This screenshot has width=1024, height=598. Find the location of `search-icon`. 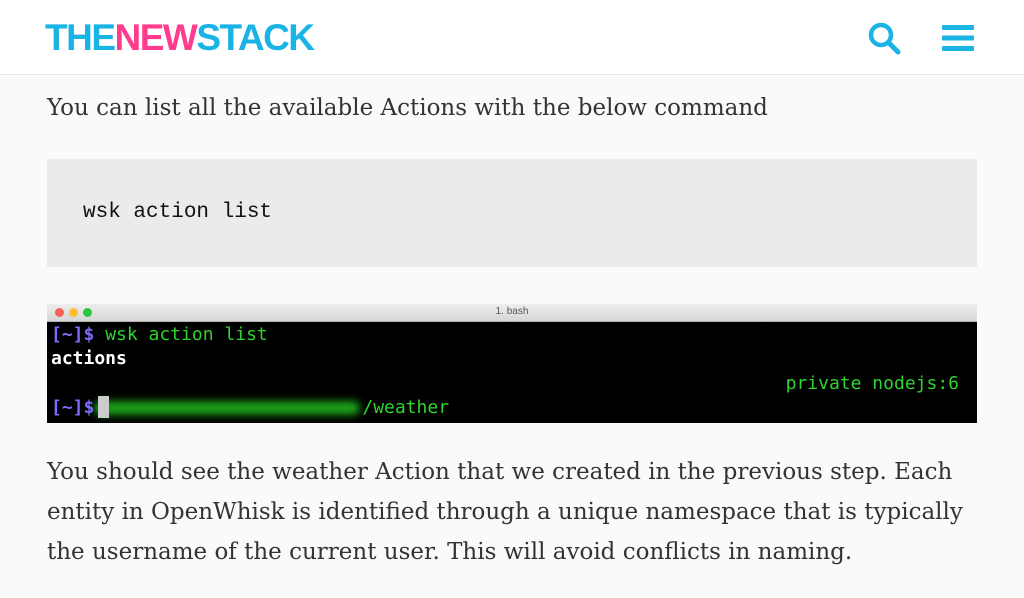

search-icon is located at coordinates (884, 38).